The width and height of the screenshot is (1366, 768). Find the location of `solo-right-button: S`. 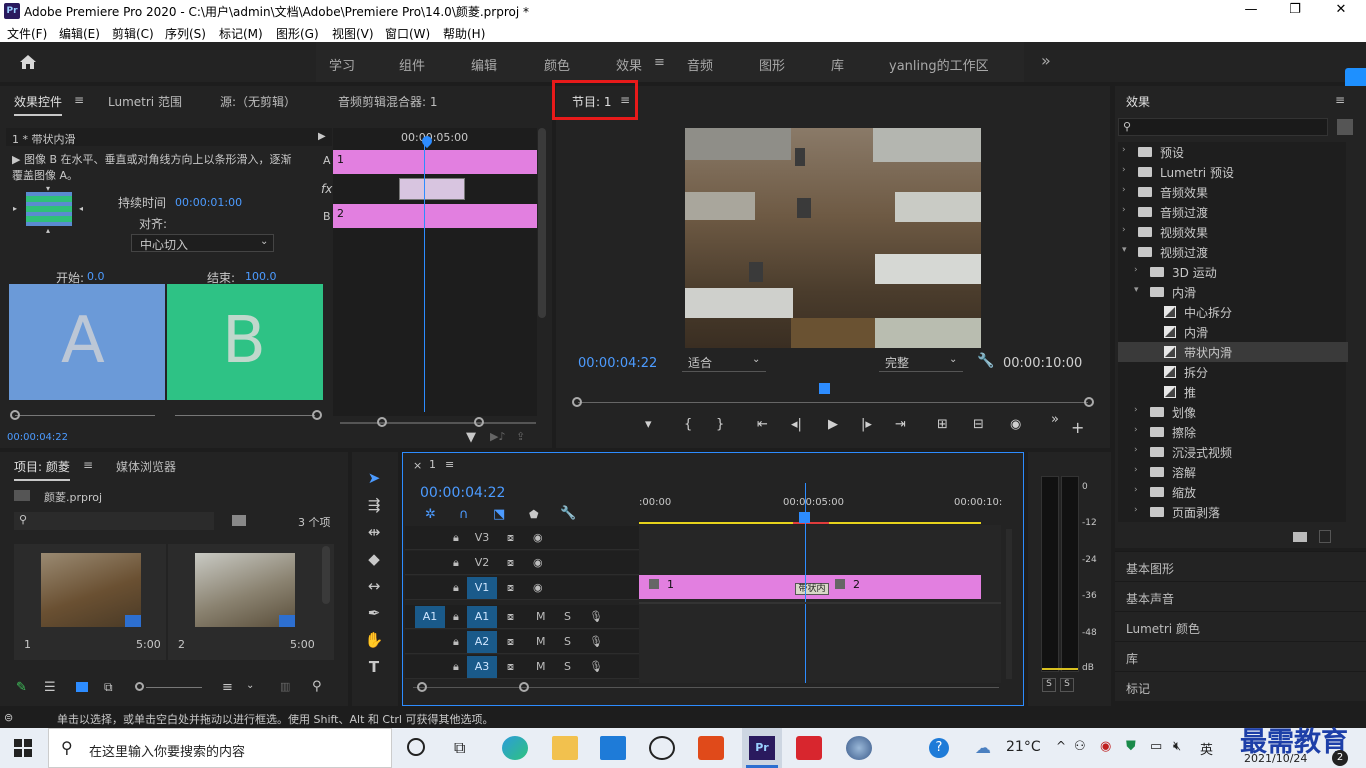

solo-right-button: S is located at coordinates (1067, 685).